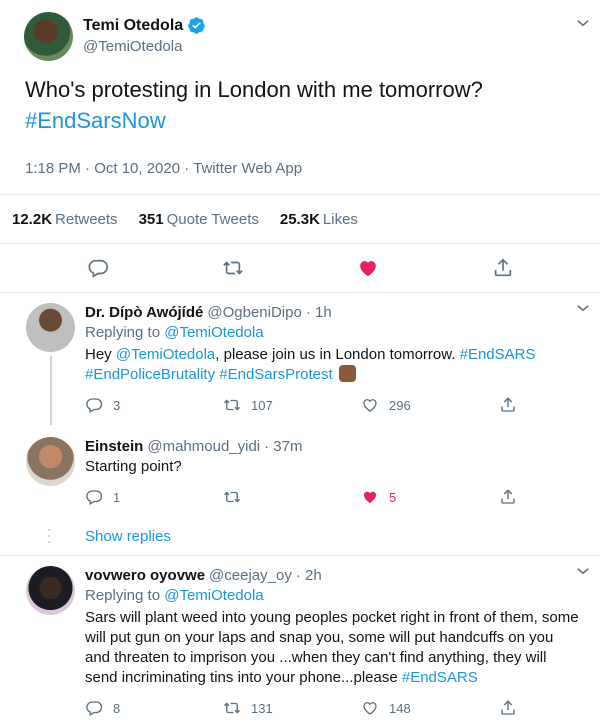  I want to click on quote-tweets-count: 351, so click(151, 219).